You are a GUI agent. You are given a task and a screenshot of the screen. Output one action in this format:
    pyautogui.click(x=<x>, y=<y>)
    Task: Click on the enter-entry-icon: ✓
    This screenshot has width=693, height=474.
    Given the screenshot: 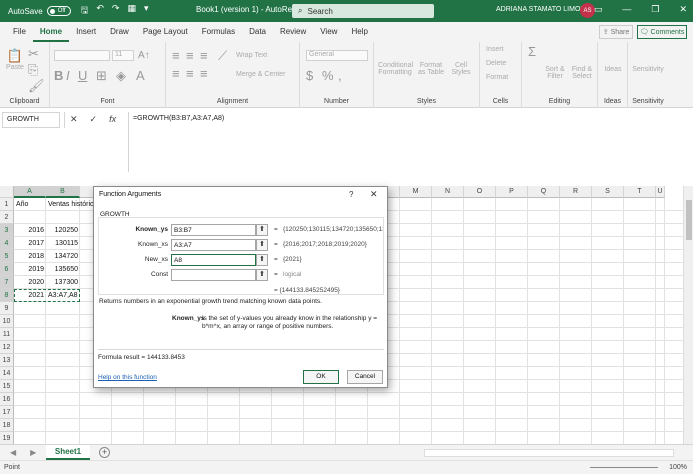 What is the action you would take?
    pyautogui.click(x=94, y=119)
    